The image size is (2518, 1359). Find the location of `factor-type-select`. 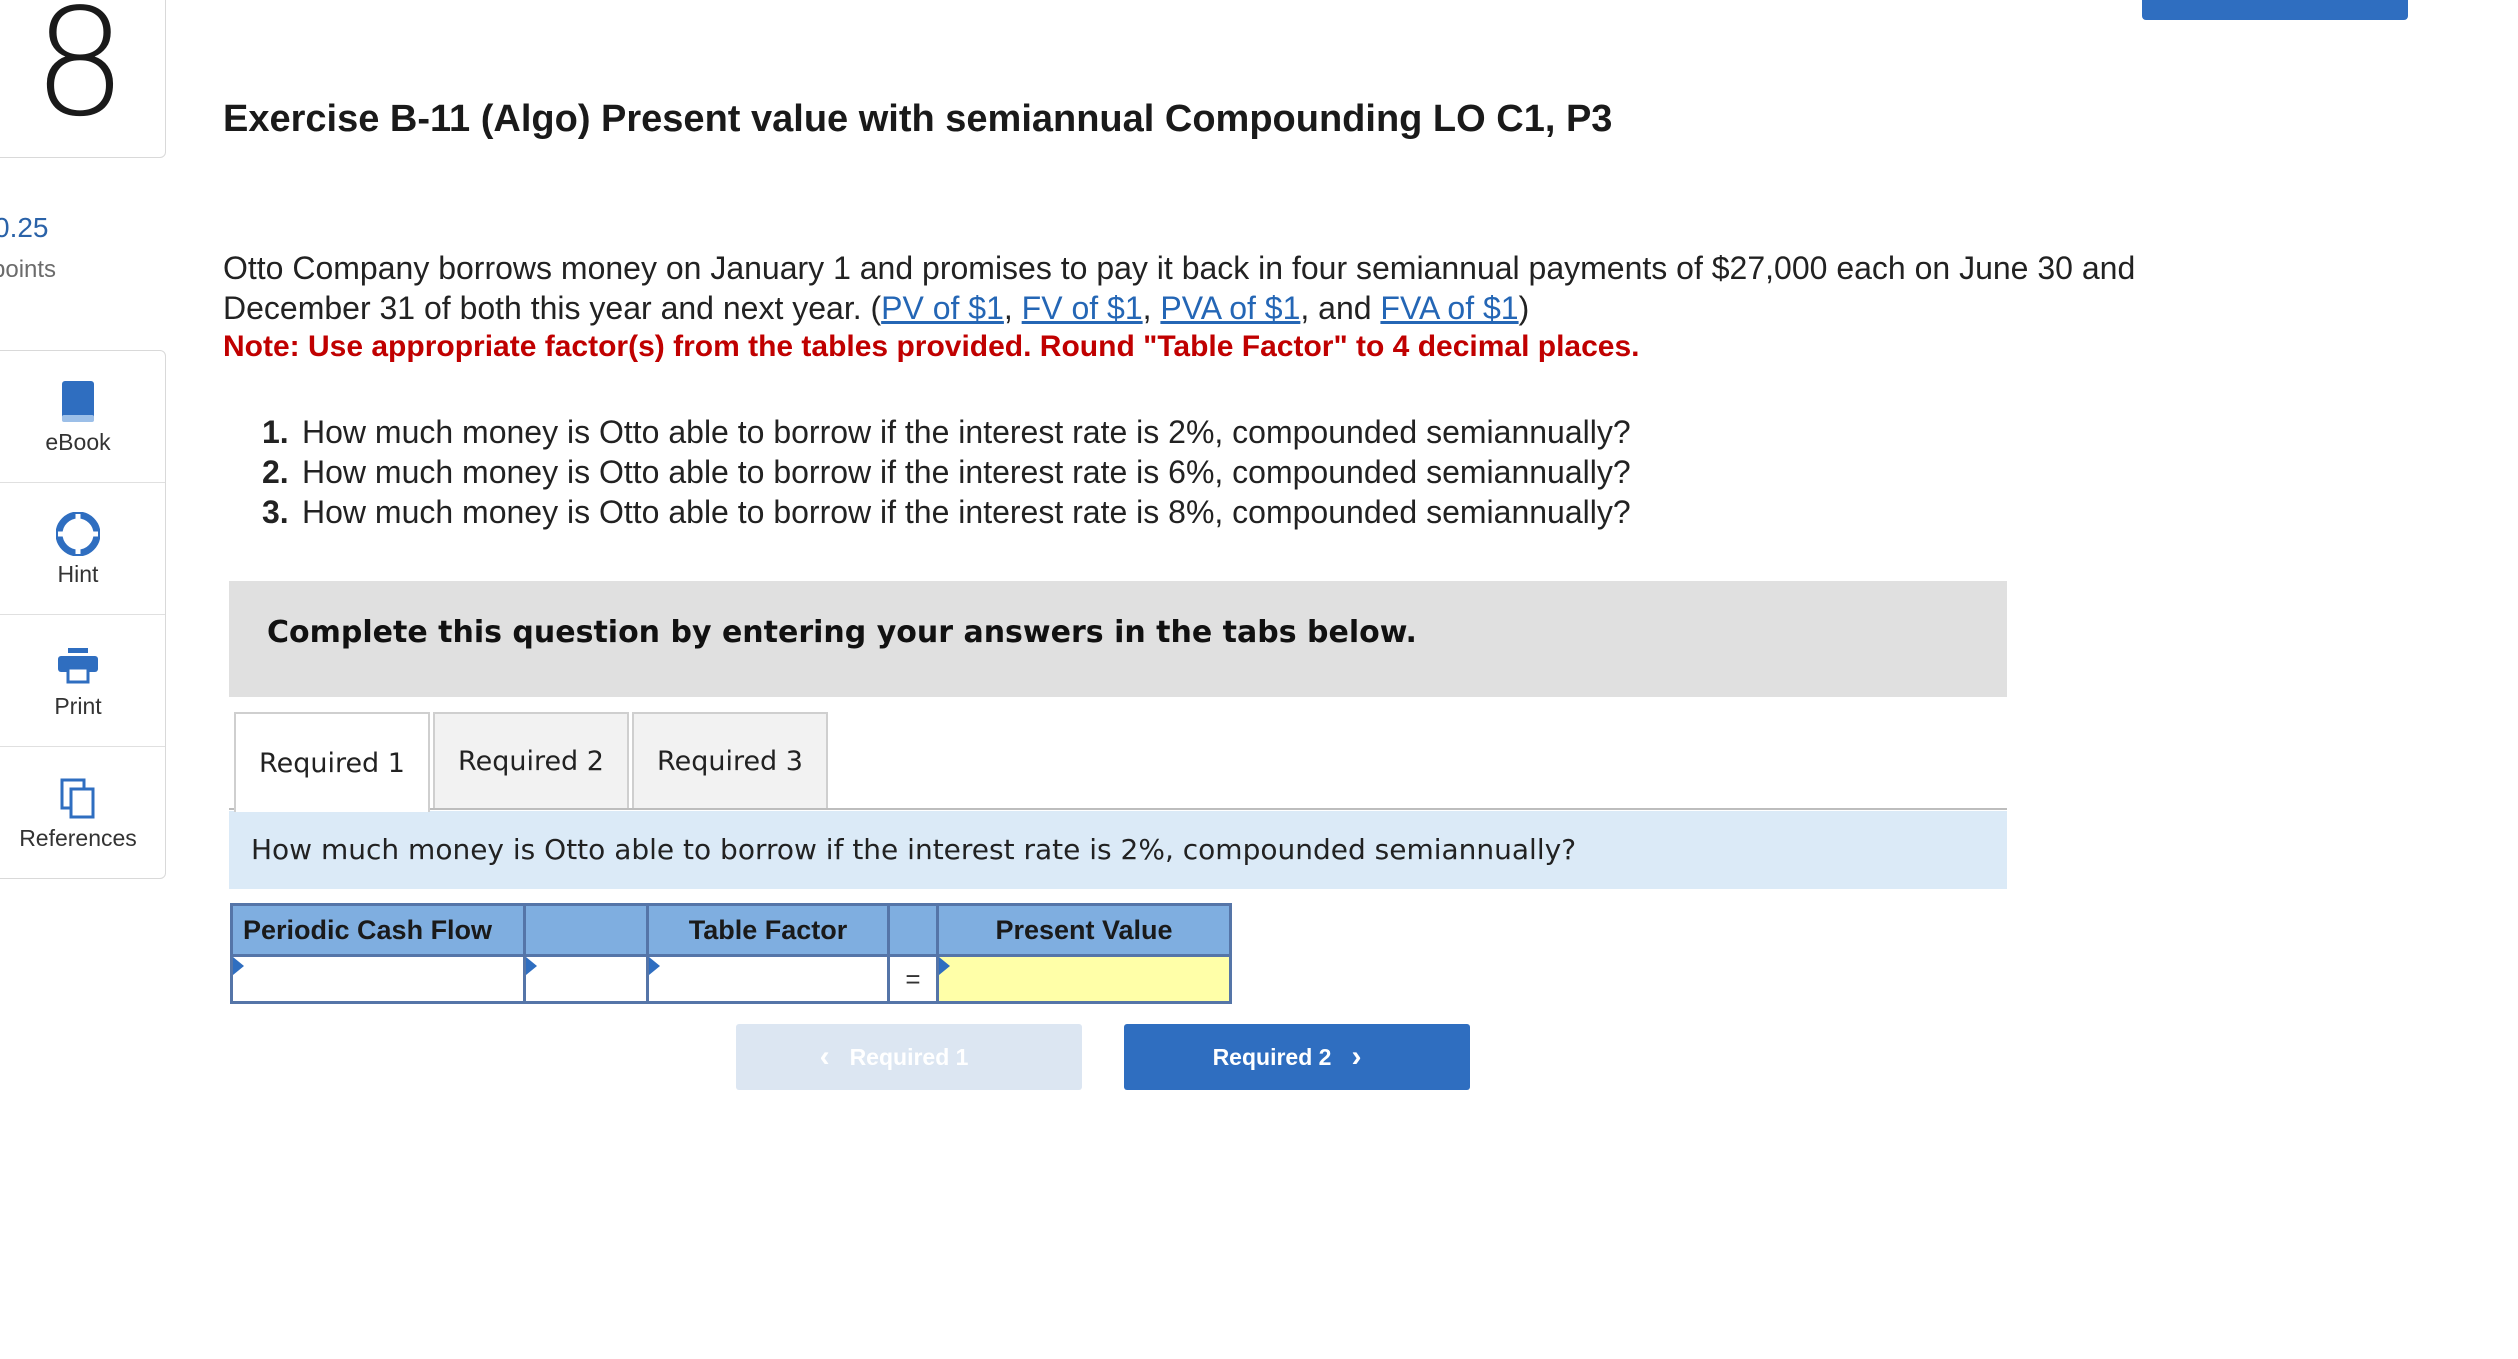

factor-type-select is located at coordinates (586, 979).